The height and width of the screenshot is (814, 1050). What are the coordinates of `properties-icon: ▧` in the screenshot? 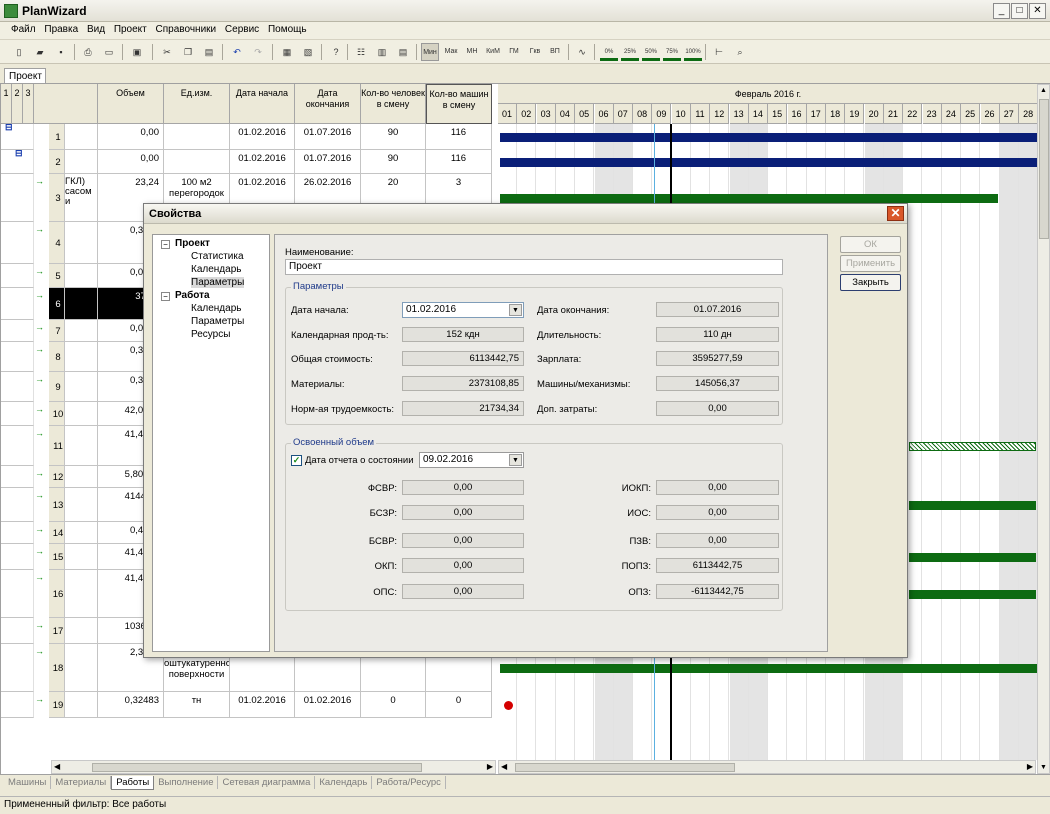 It's located at (308, 52).